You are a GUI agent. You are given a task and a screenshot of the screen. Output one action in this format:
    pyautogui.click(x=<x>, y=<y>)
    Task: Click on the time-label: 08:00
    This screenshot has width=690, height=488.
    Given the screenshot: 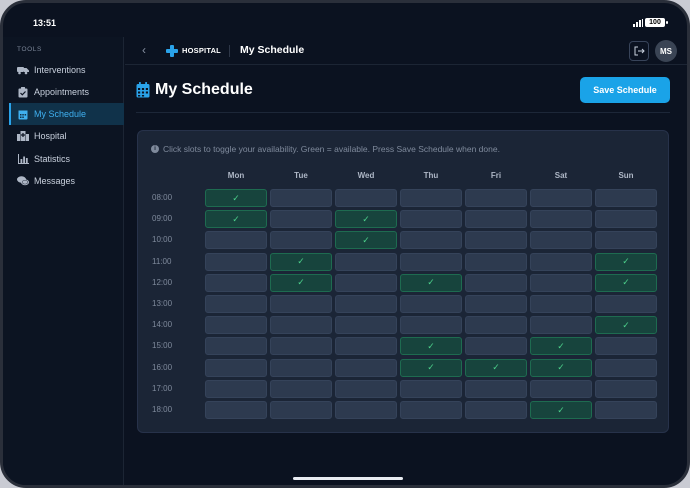 What is the action you would take?
    pyautogui.click(x=162, y=197)
    